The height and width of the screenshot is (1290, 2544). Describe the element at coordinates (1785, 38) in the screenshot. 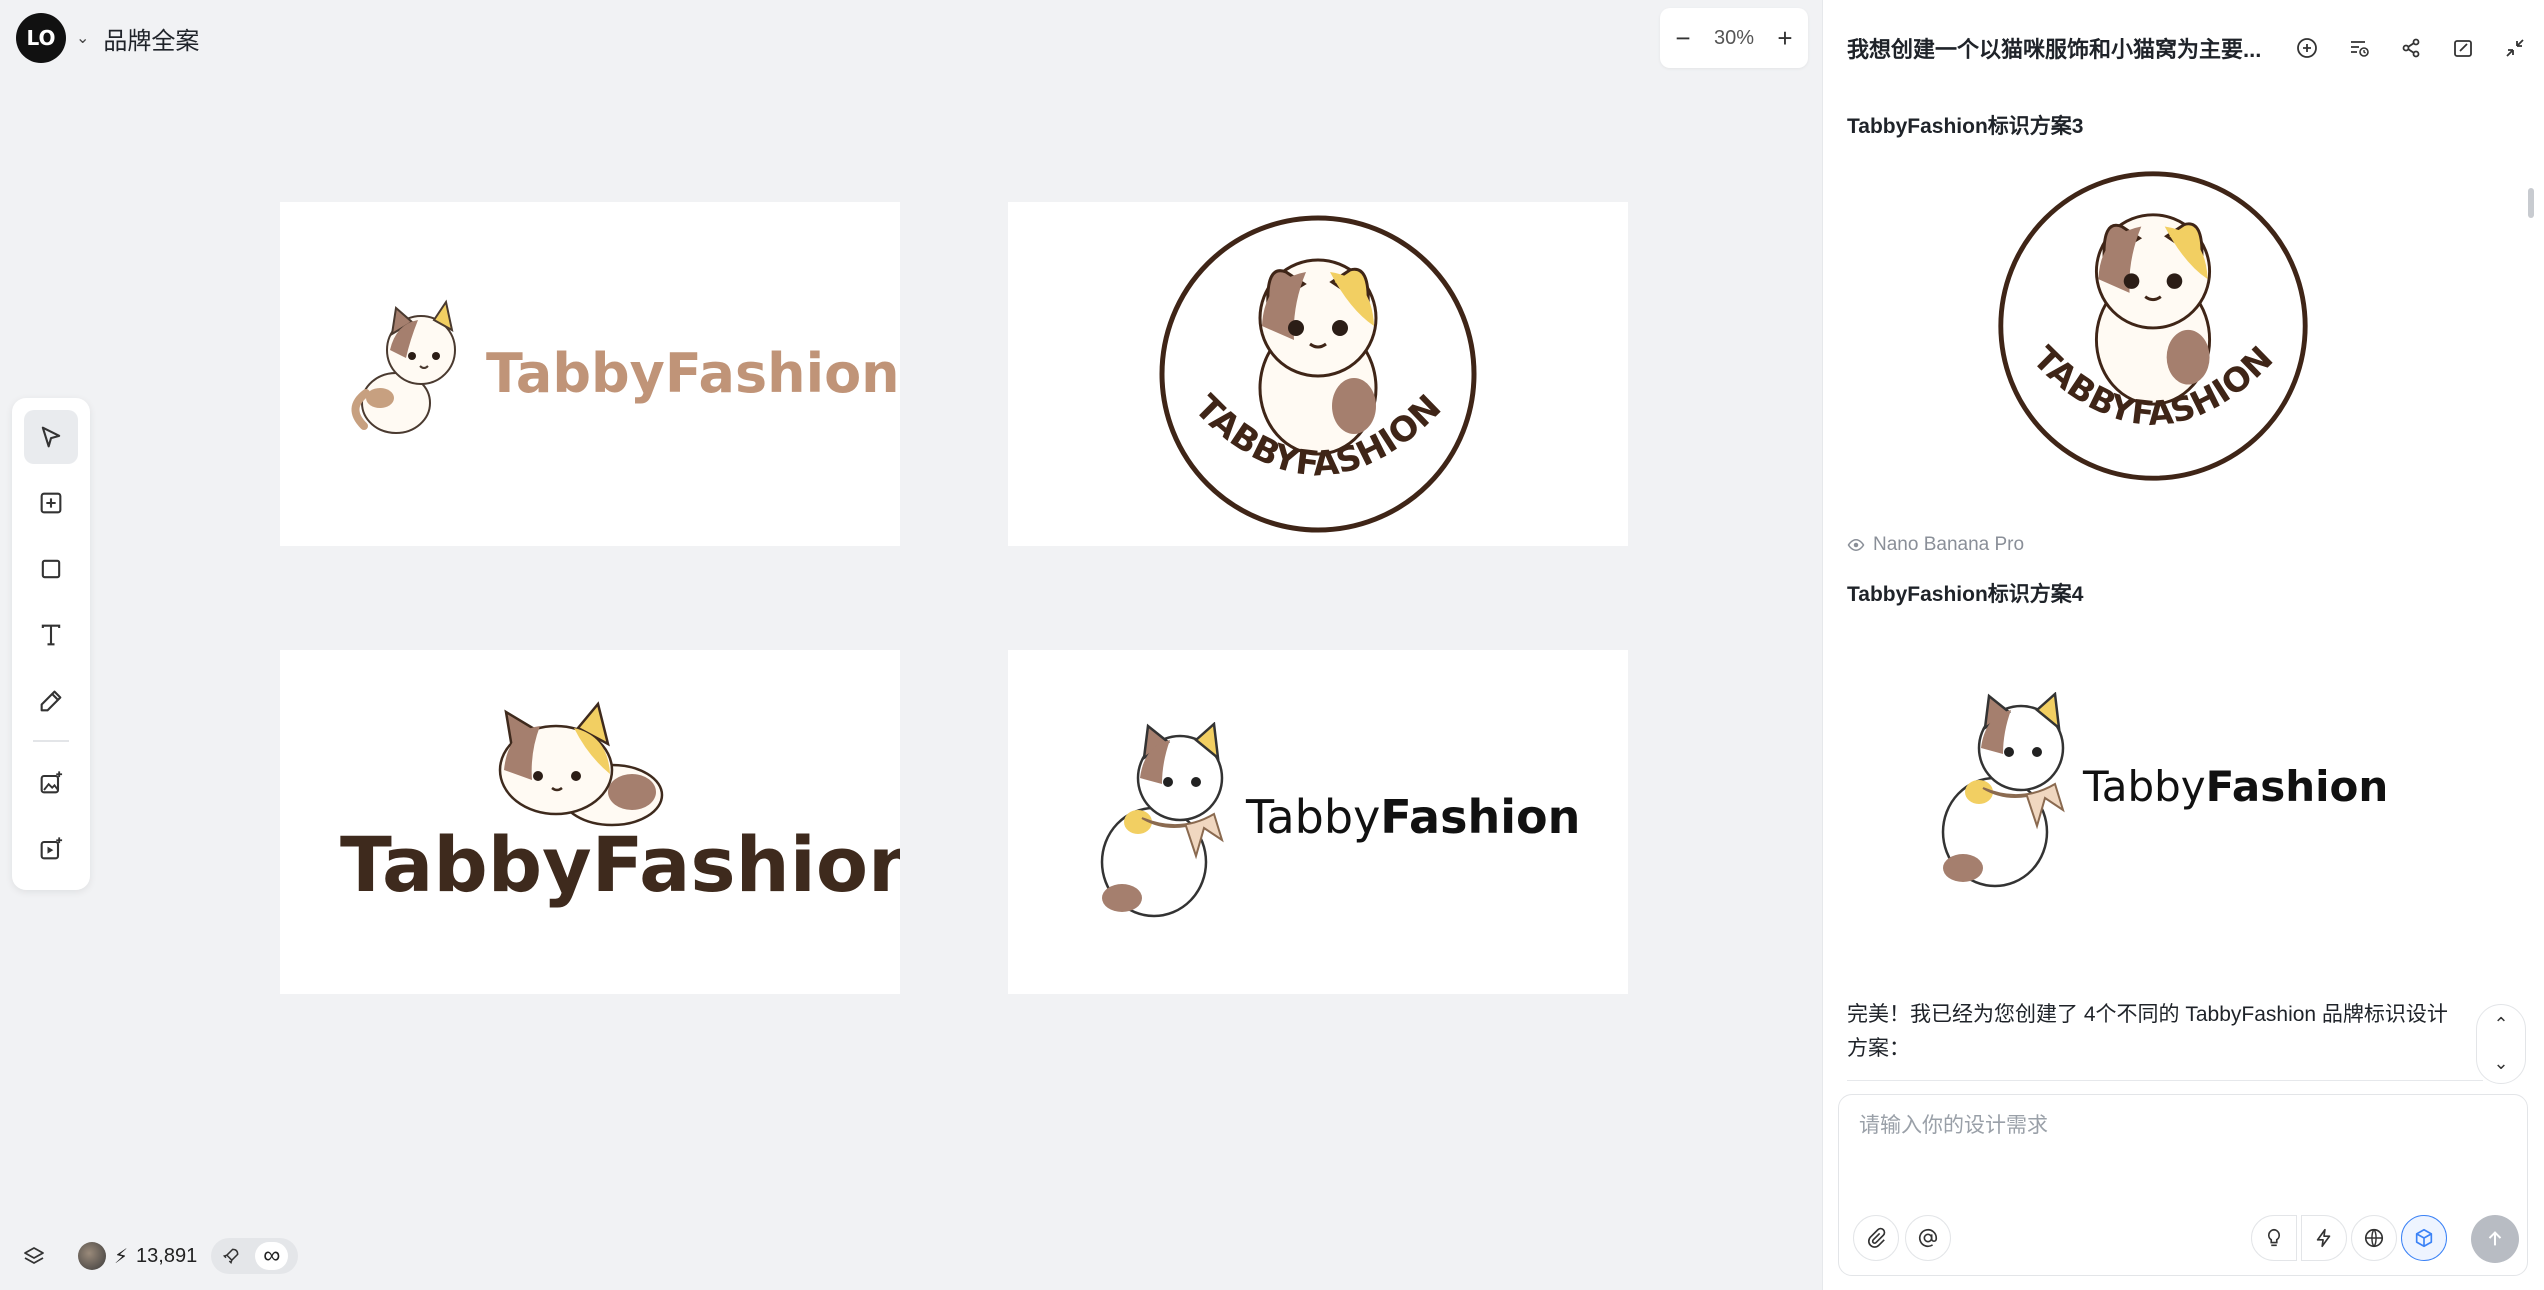

I see `zoom-in-button: +` at that location.